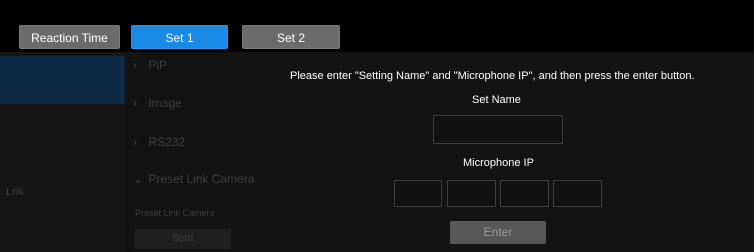  Describe the element at coordinates (496, 100) in the screenshot. I see `set-name-label: Set Name` at that location.